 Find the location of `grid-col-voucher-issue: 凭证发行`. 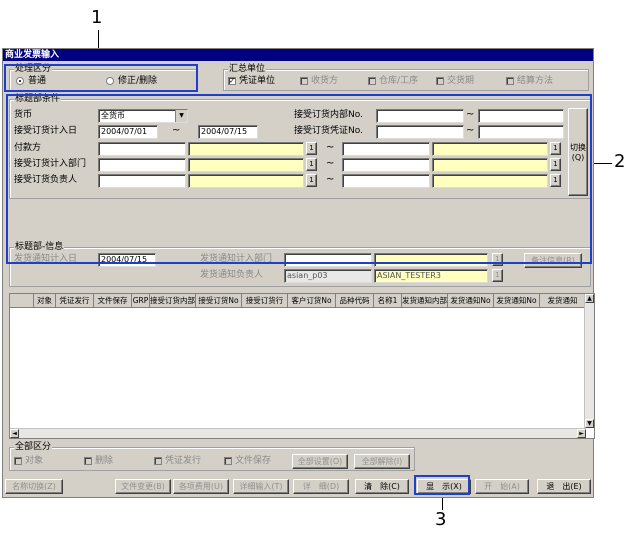

grid-col-voucher-issue: 凭证发行 is located at coordinates (75, 301).